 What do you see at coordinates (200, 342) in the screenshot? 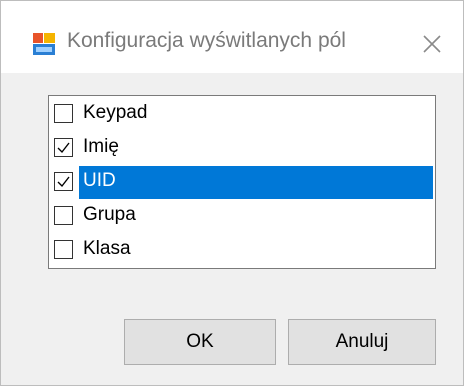
I see `ok-button: OK` at bounding box center [200, 342].